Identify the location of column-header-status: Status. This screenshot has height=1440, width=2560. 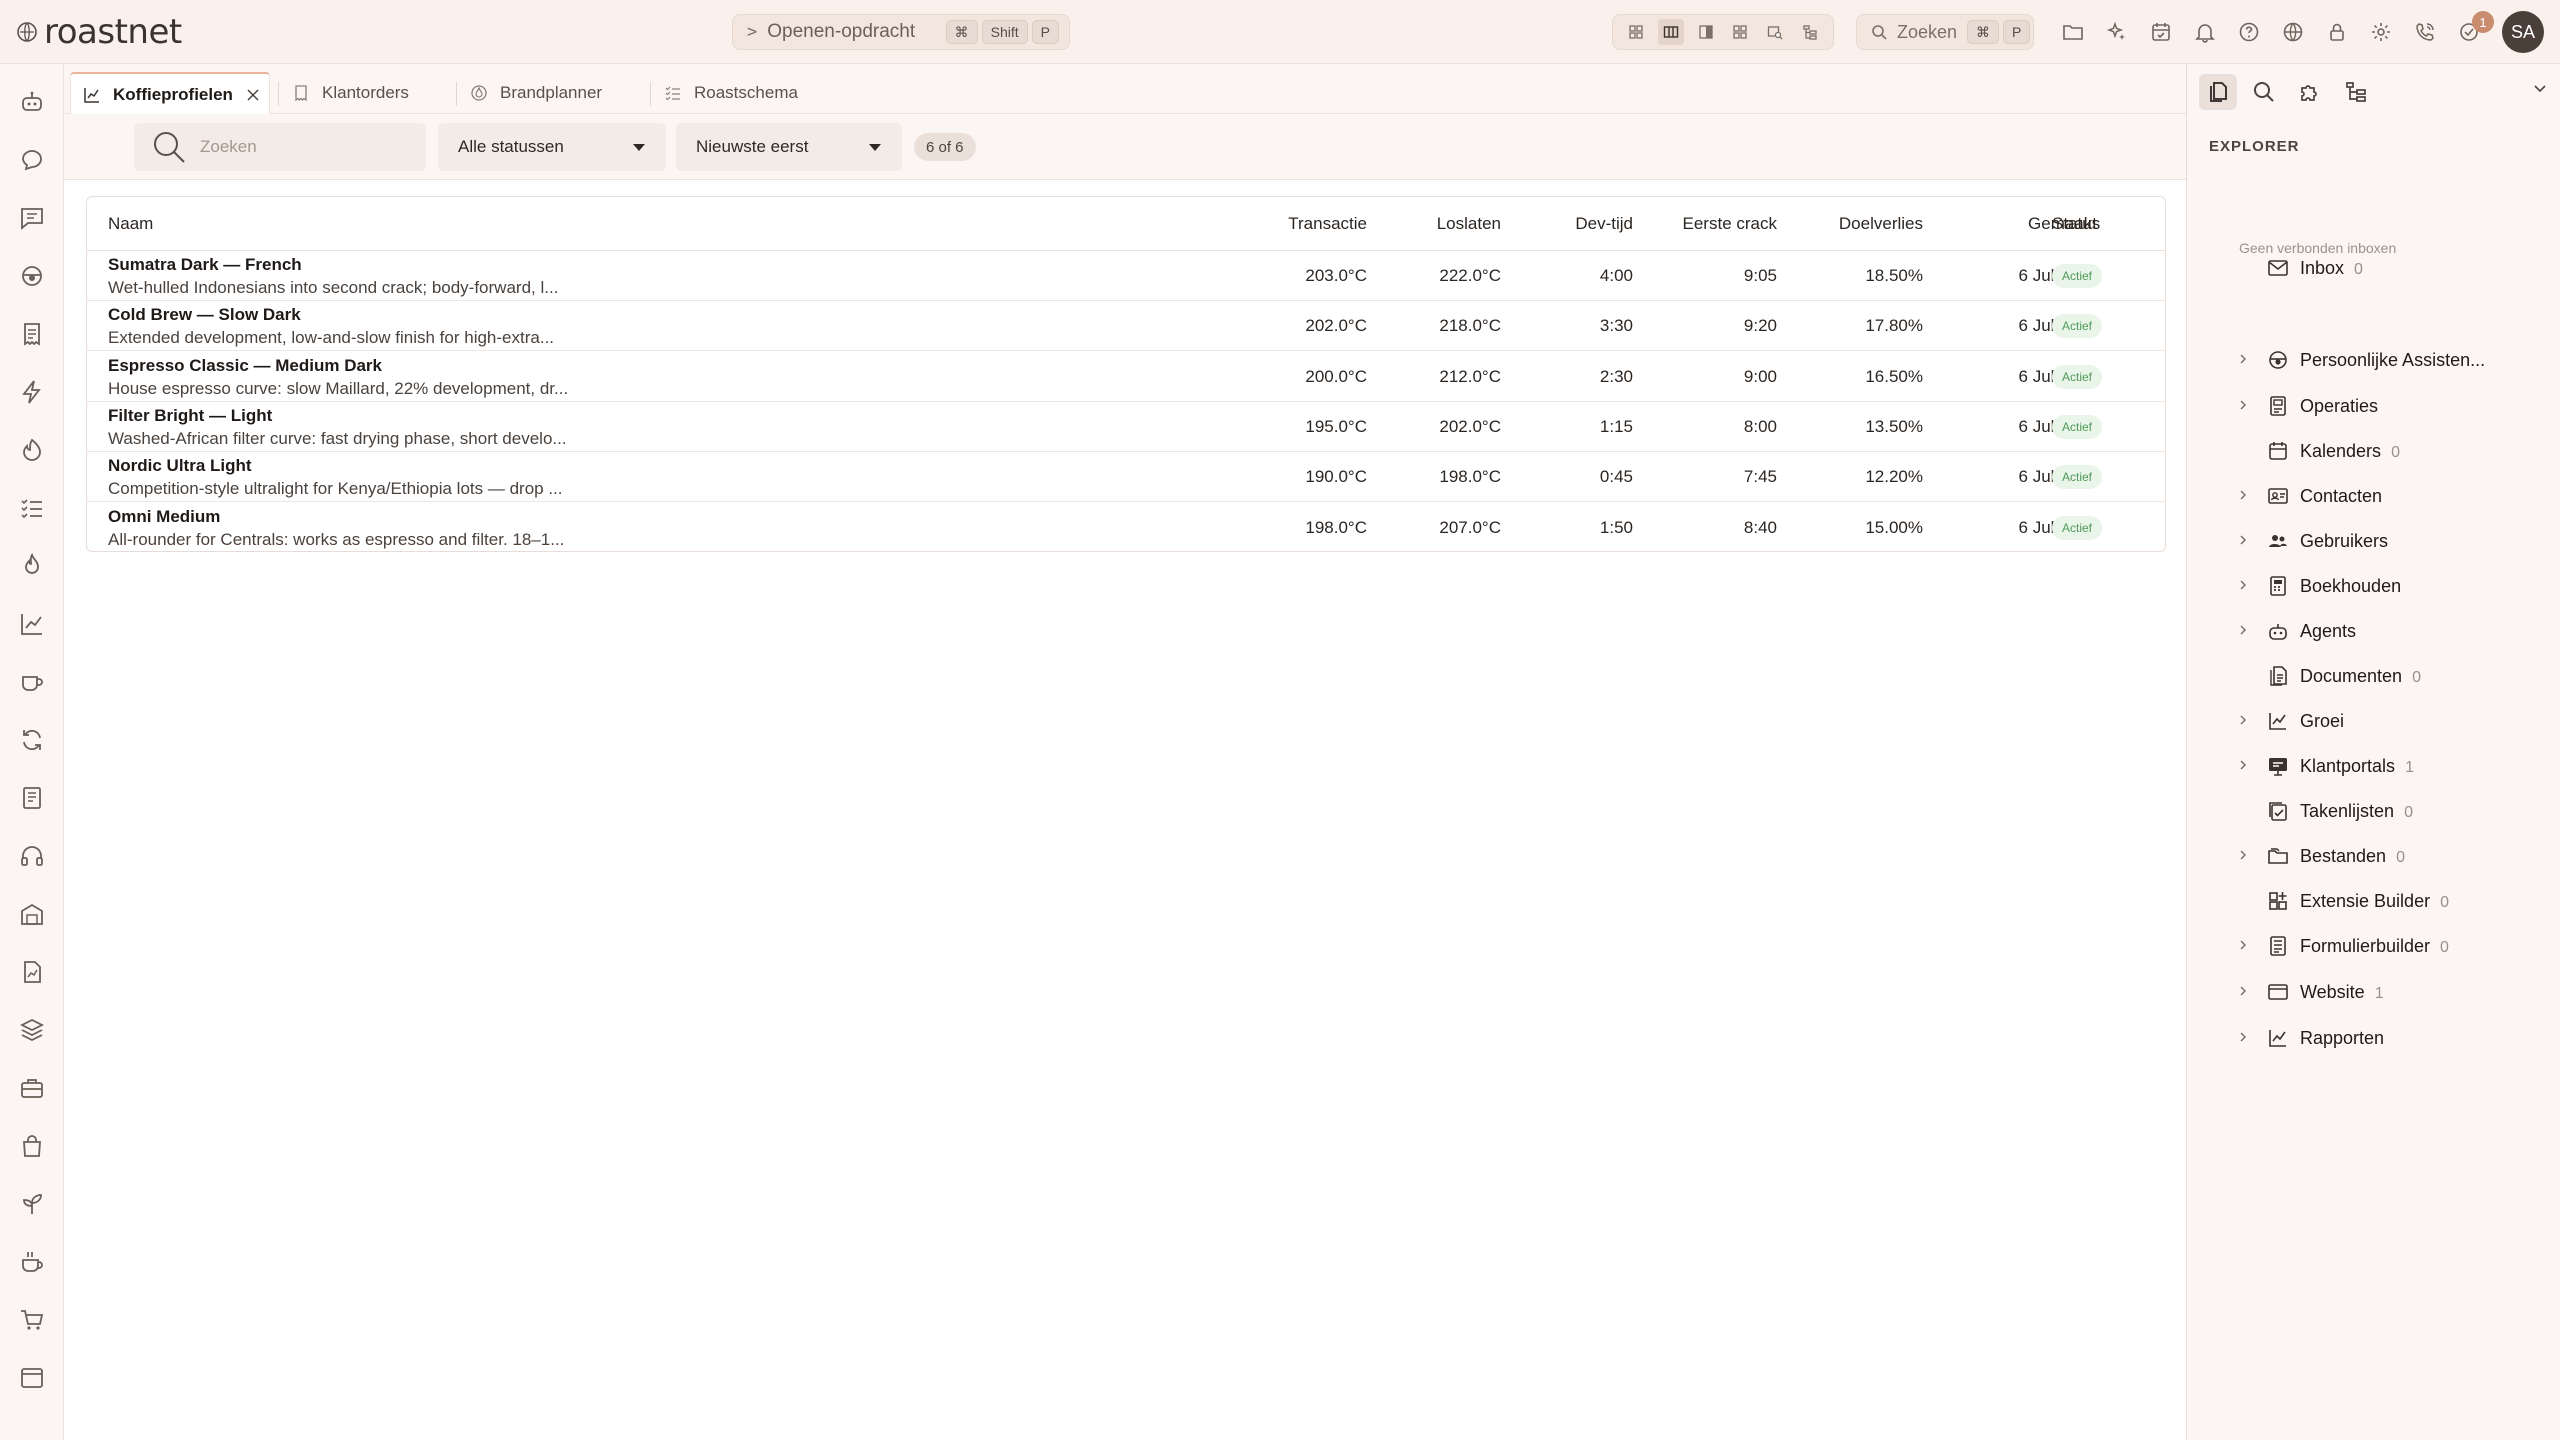
(2076, 224).